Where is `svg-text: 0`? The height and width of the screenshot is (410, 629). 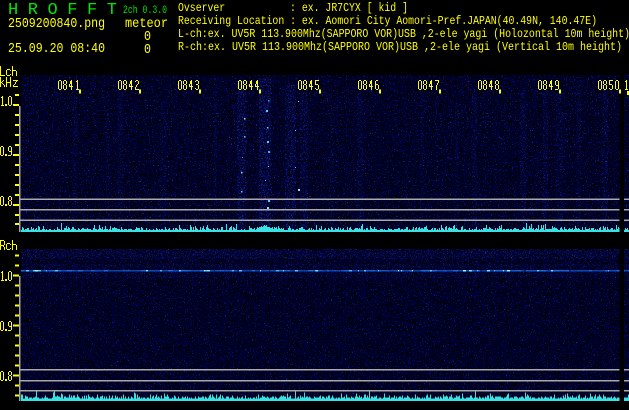 svg-text: 0 is located at coordinates (147, 50).